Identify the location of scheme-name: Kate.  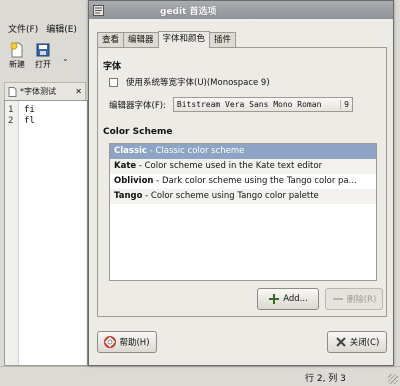
(125, 166).